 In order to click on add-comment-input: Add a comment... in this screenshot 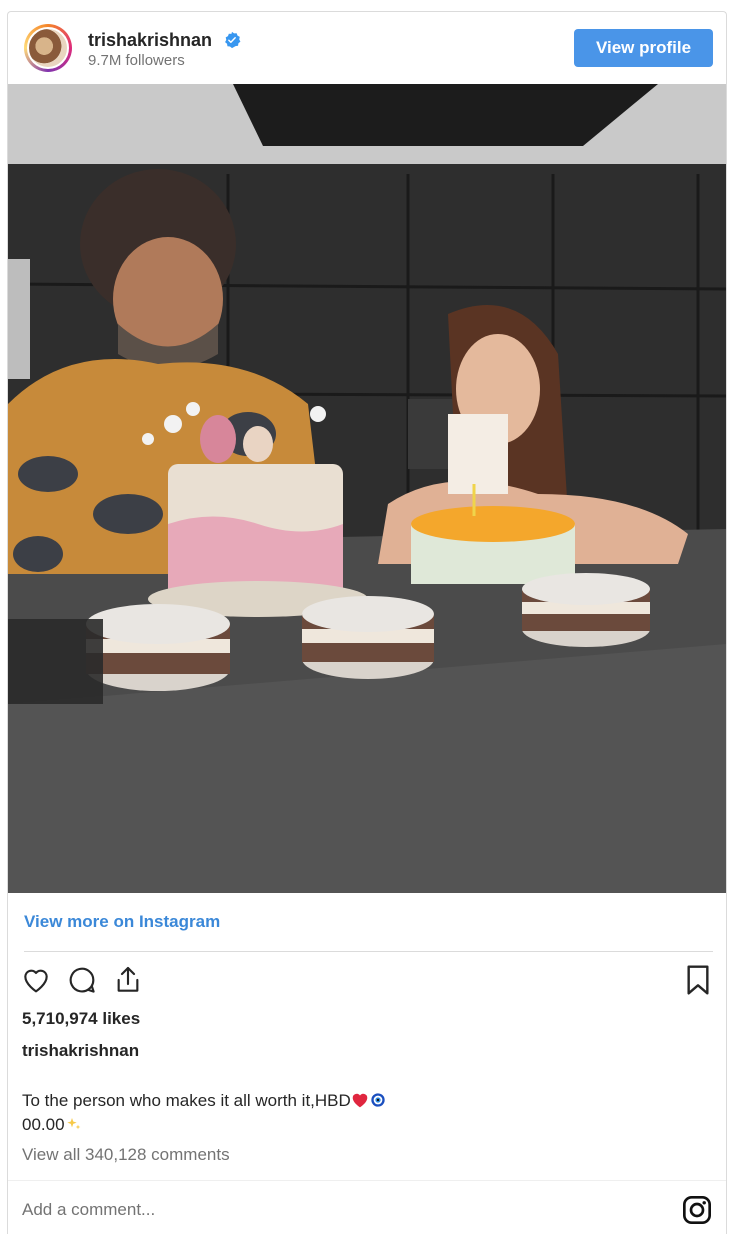, I will do `click(88, 1210)`.